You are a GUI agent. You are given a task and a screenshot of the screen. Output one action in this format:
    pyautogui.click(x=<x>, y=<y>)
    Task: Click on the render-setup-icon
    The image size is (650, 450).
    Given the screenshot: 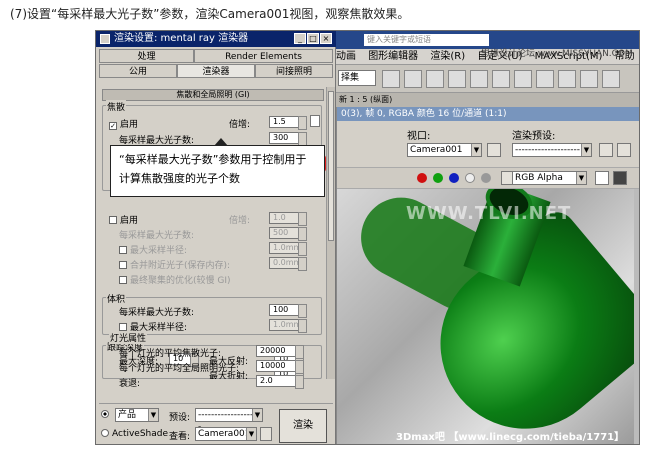 What is the action you would take?
    pyautogui.click(x=606, y=150)
    